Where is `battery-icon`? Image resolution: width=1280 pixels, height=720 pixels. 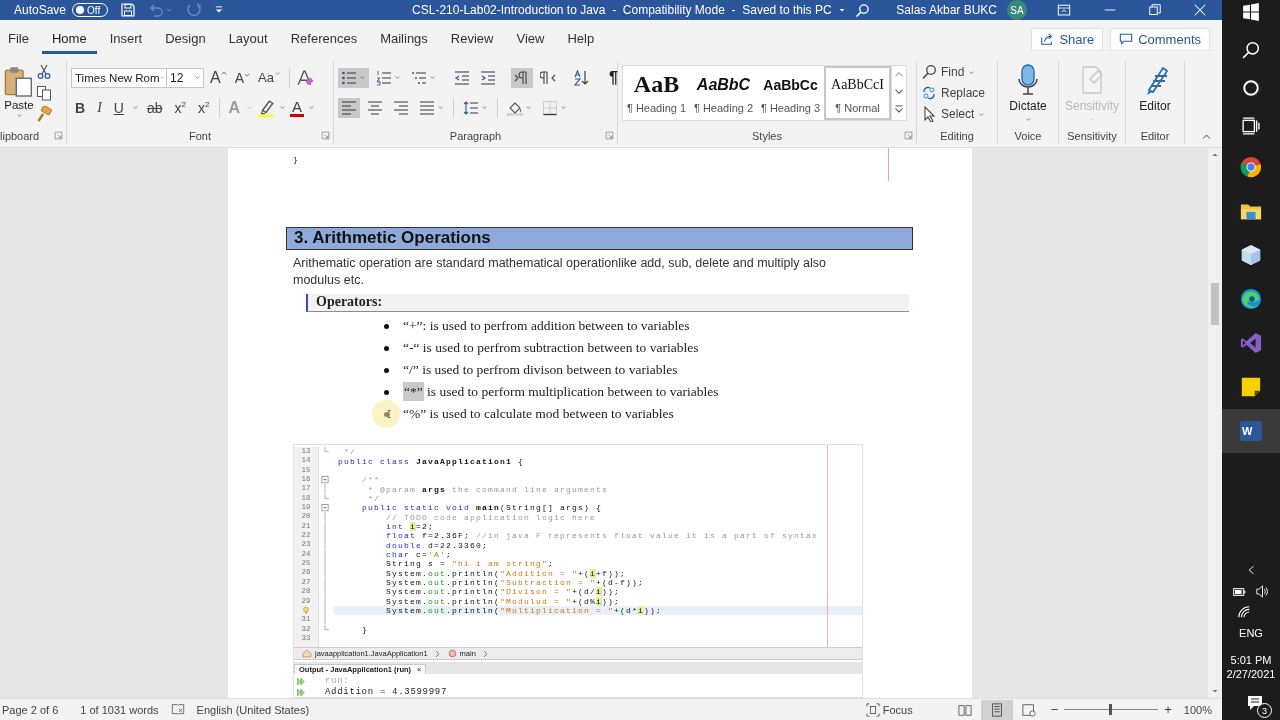
battery-icon is located at coordinates (1239, 591).